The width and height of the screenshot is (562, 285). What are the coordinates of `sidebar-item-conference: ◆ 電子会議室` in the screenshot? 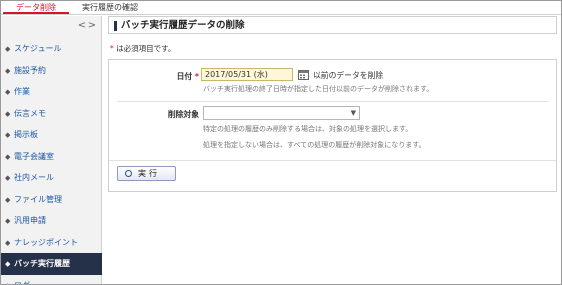 It's located at (51, 157).